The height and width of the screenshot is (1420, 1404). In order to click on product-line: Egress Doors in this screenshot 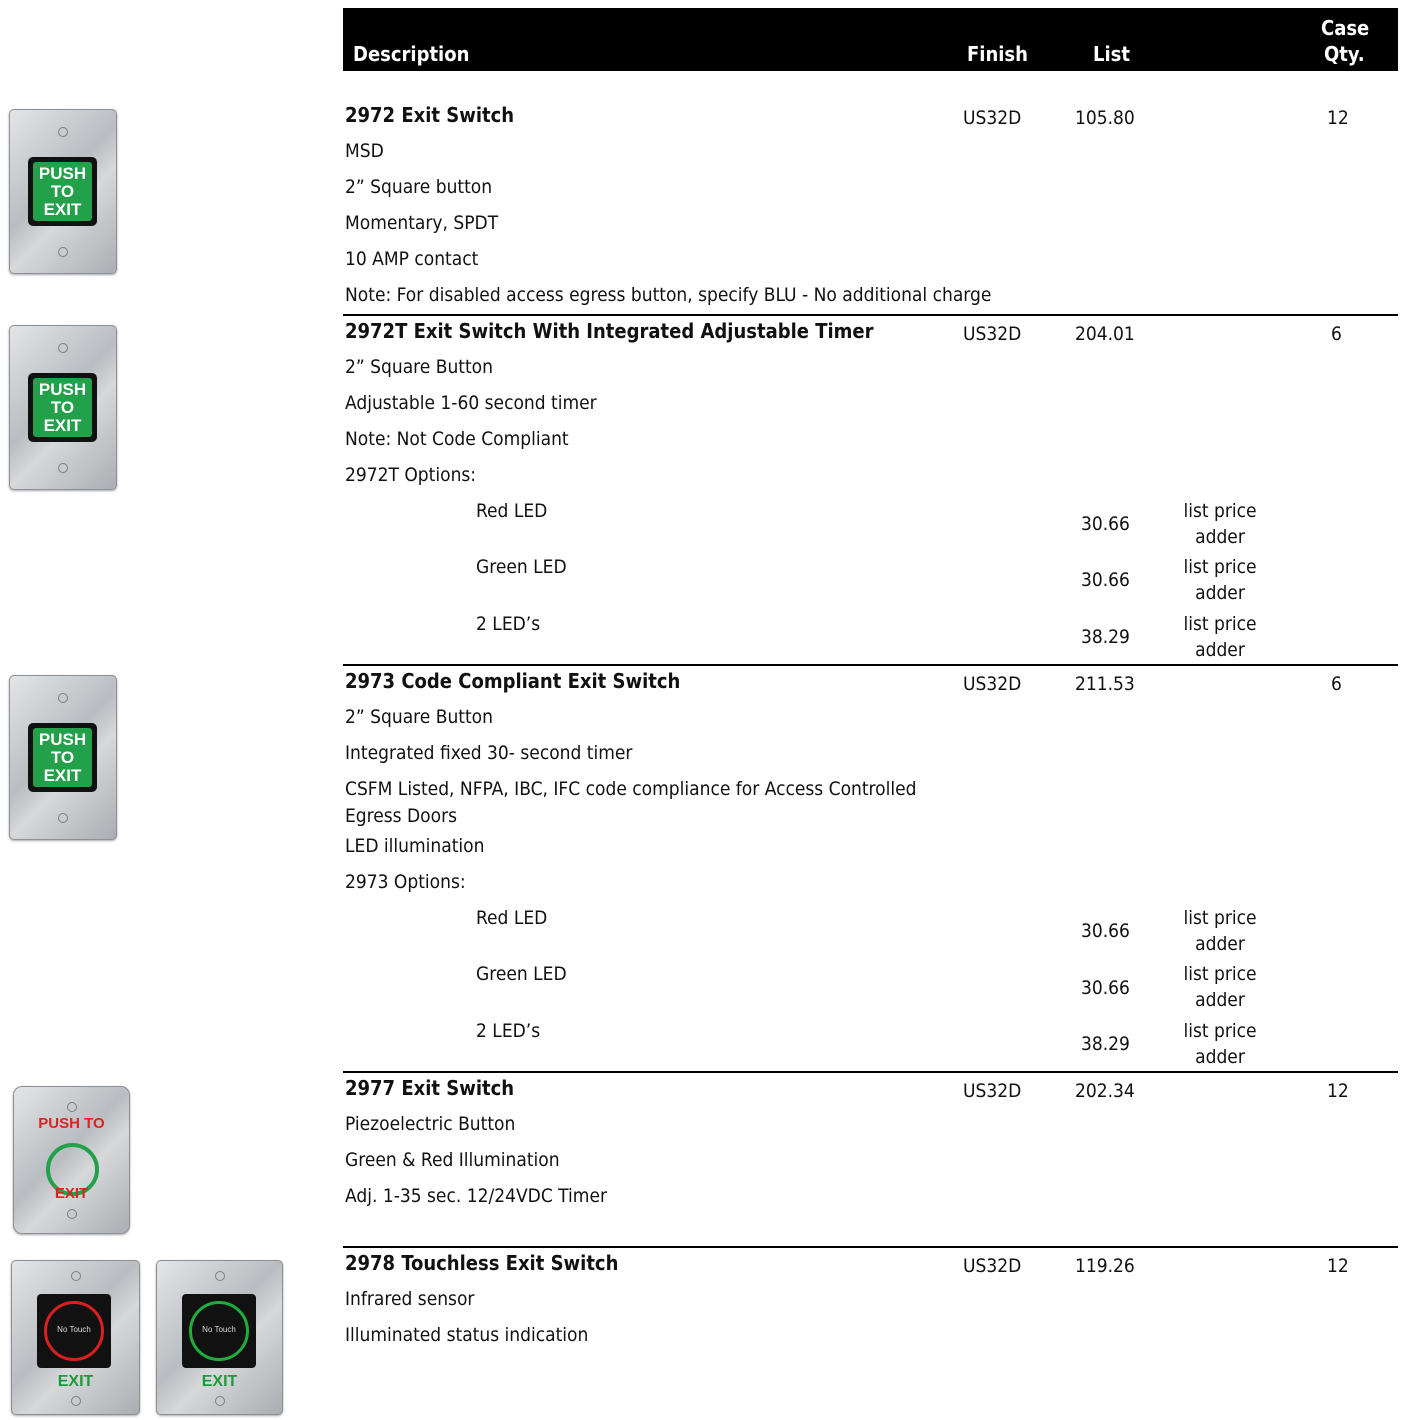, I will do `click(401, 816)`.